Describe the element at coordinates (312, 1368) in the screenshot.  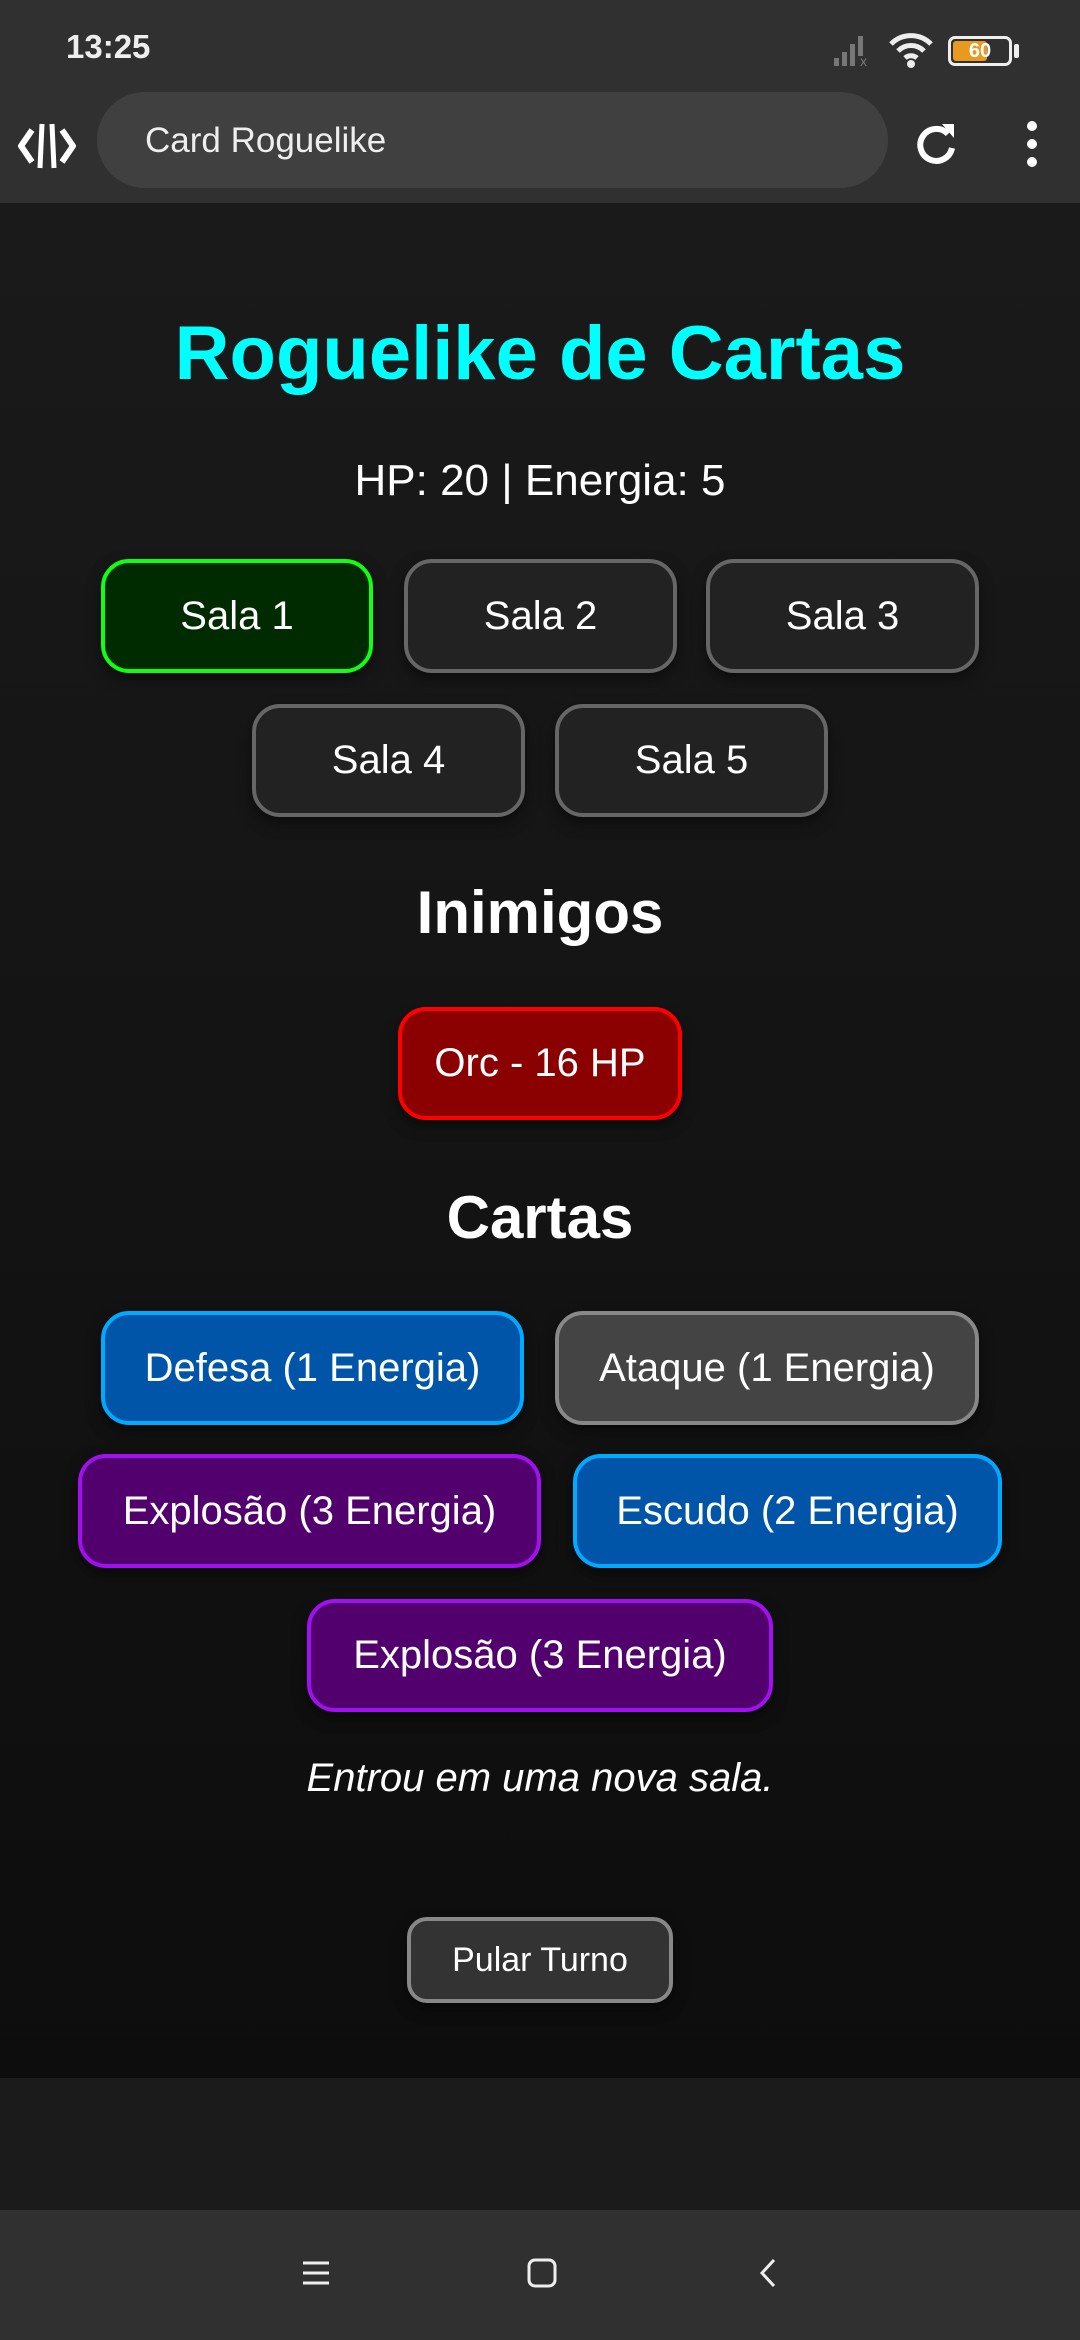
I see `card-defesa: Defesa (1 Energia)` at that location.